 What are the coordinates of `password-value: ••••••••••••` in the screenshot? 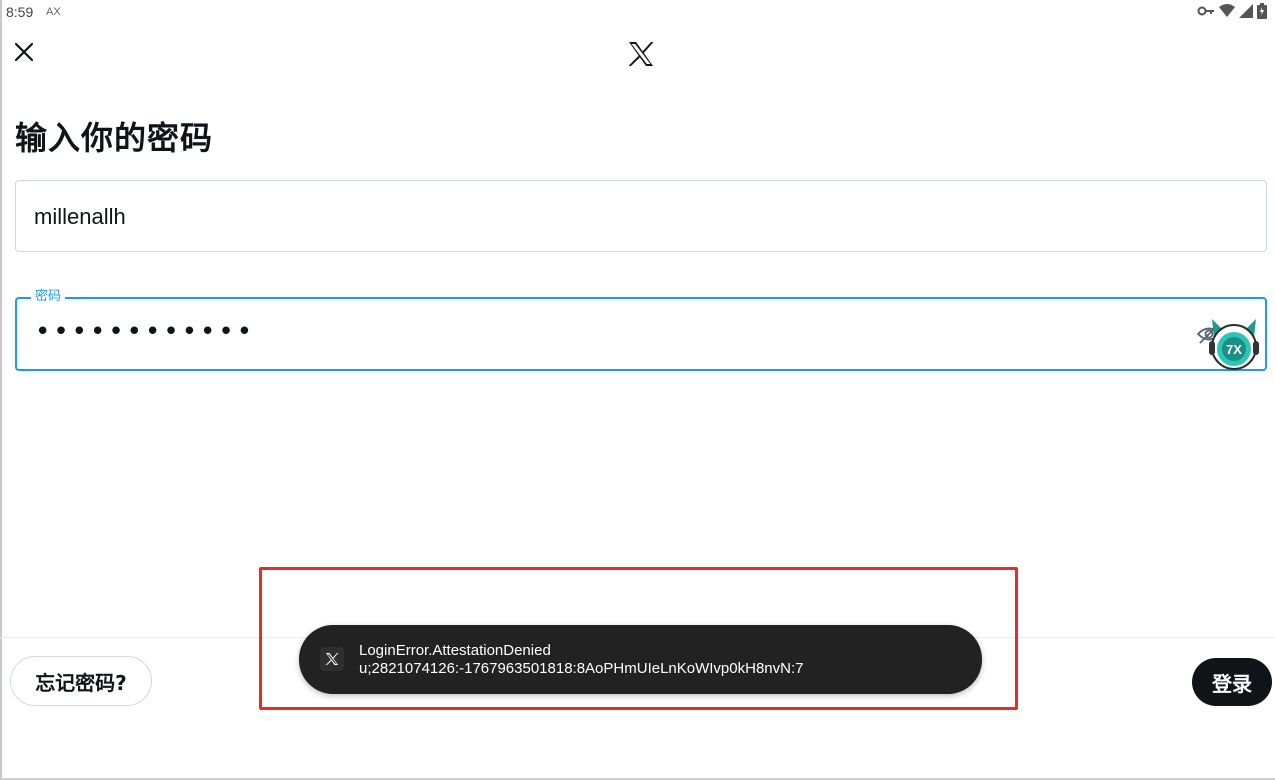 It's located at (145, 332).